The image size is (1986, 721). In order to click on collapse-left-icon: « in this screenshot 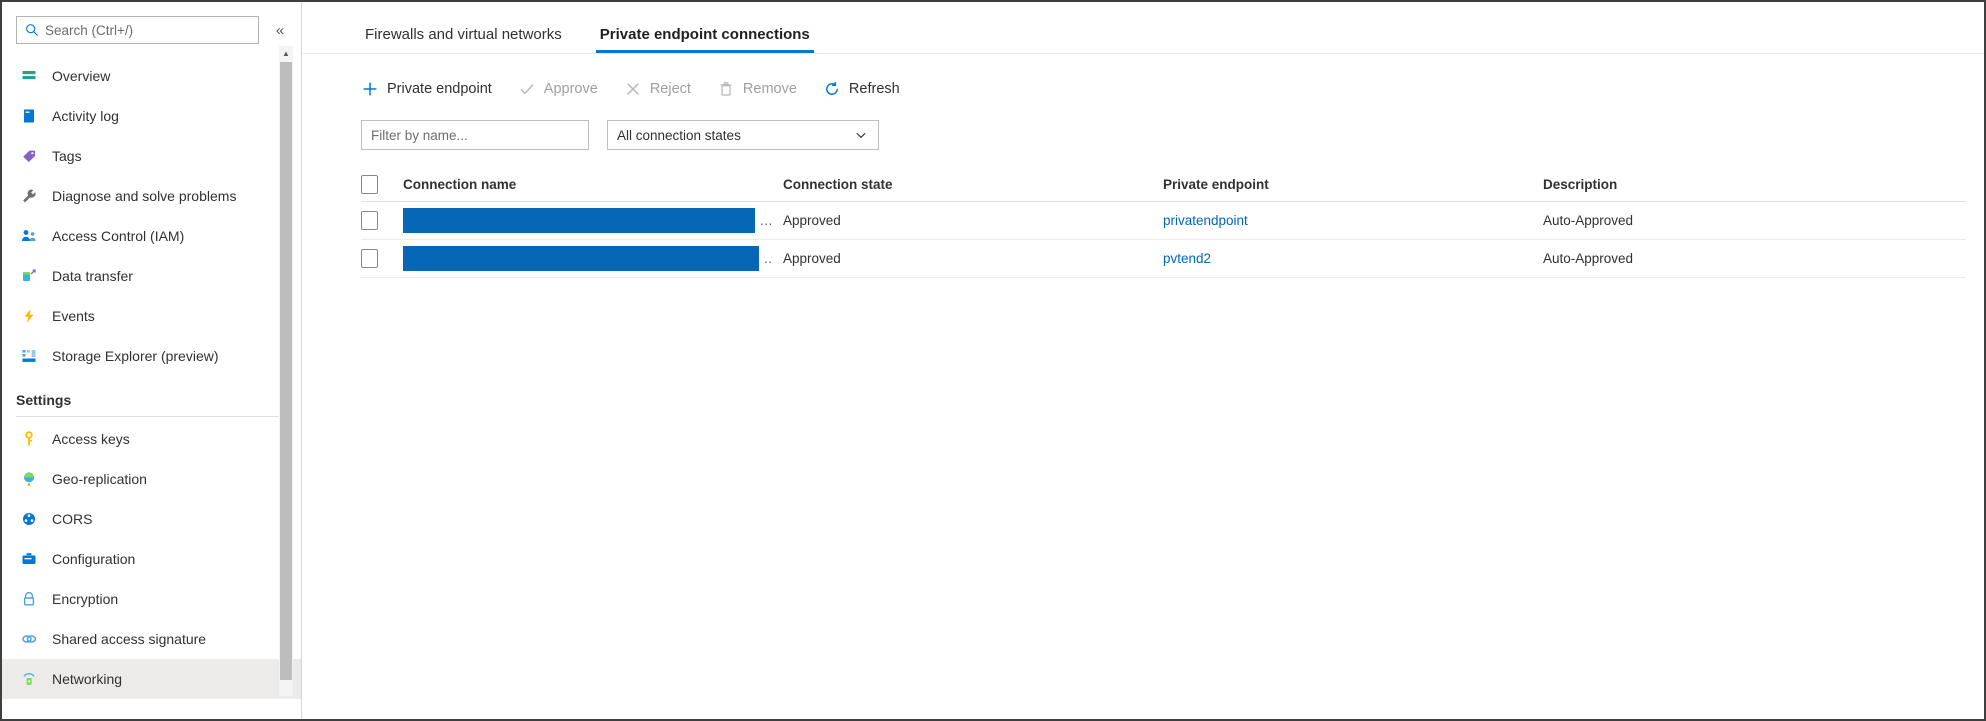, I will do `click(280, 30)`.